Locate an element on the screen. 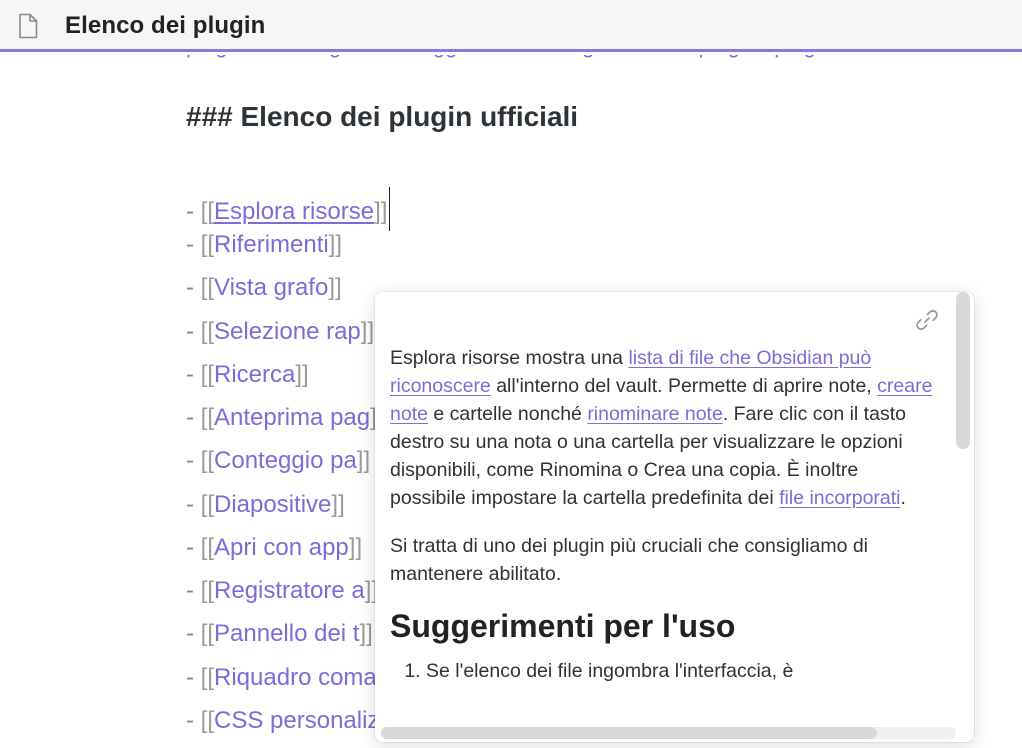  list-item: - [[Apri con app]] is located at coordinates (274, 548).